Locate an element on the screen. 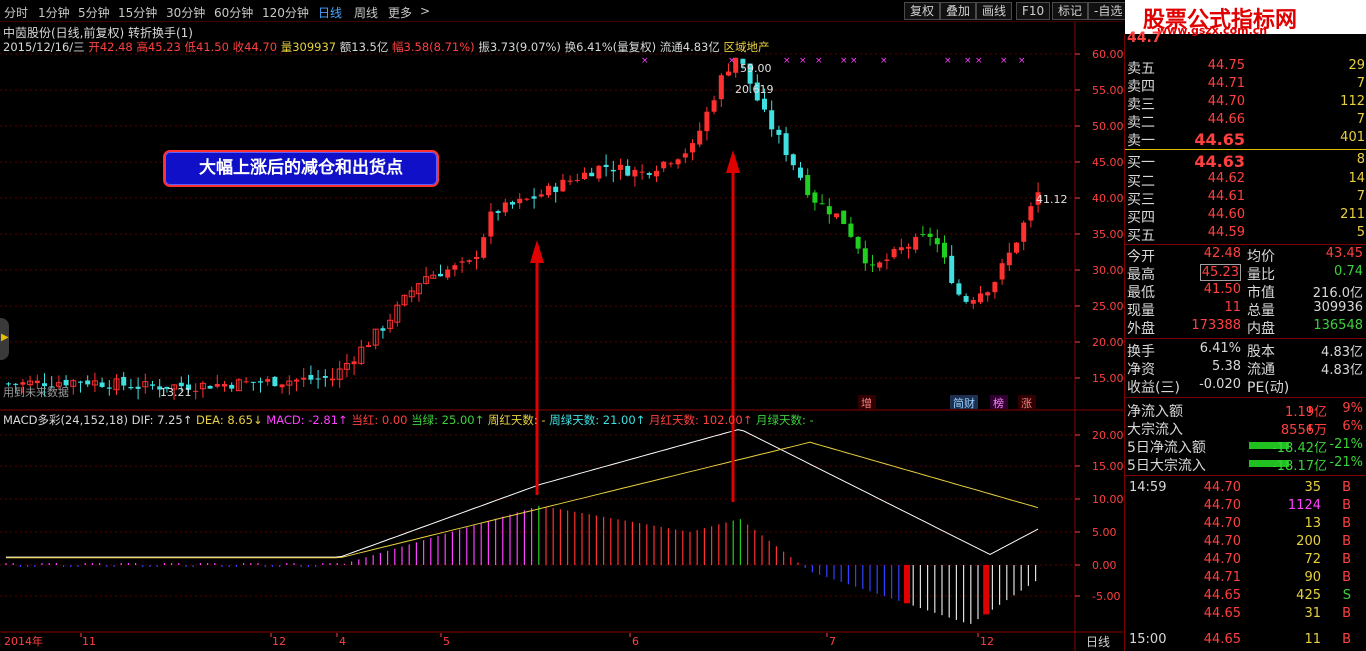 Image resolution: width=1366 pixels, height=651 pixels. tick-volume: 31 is located at coordinates (1312, 613).